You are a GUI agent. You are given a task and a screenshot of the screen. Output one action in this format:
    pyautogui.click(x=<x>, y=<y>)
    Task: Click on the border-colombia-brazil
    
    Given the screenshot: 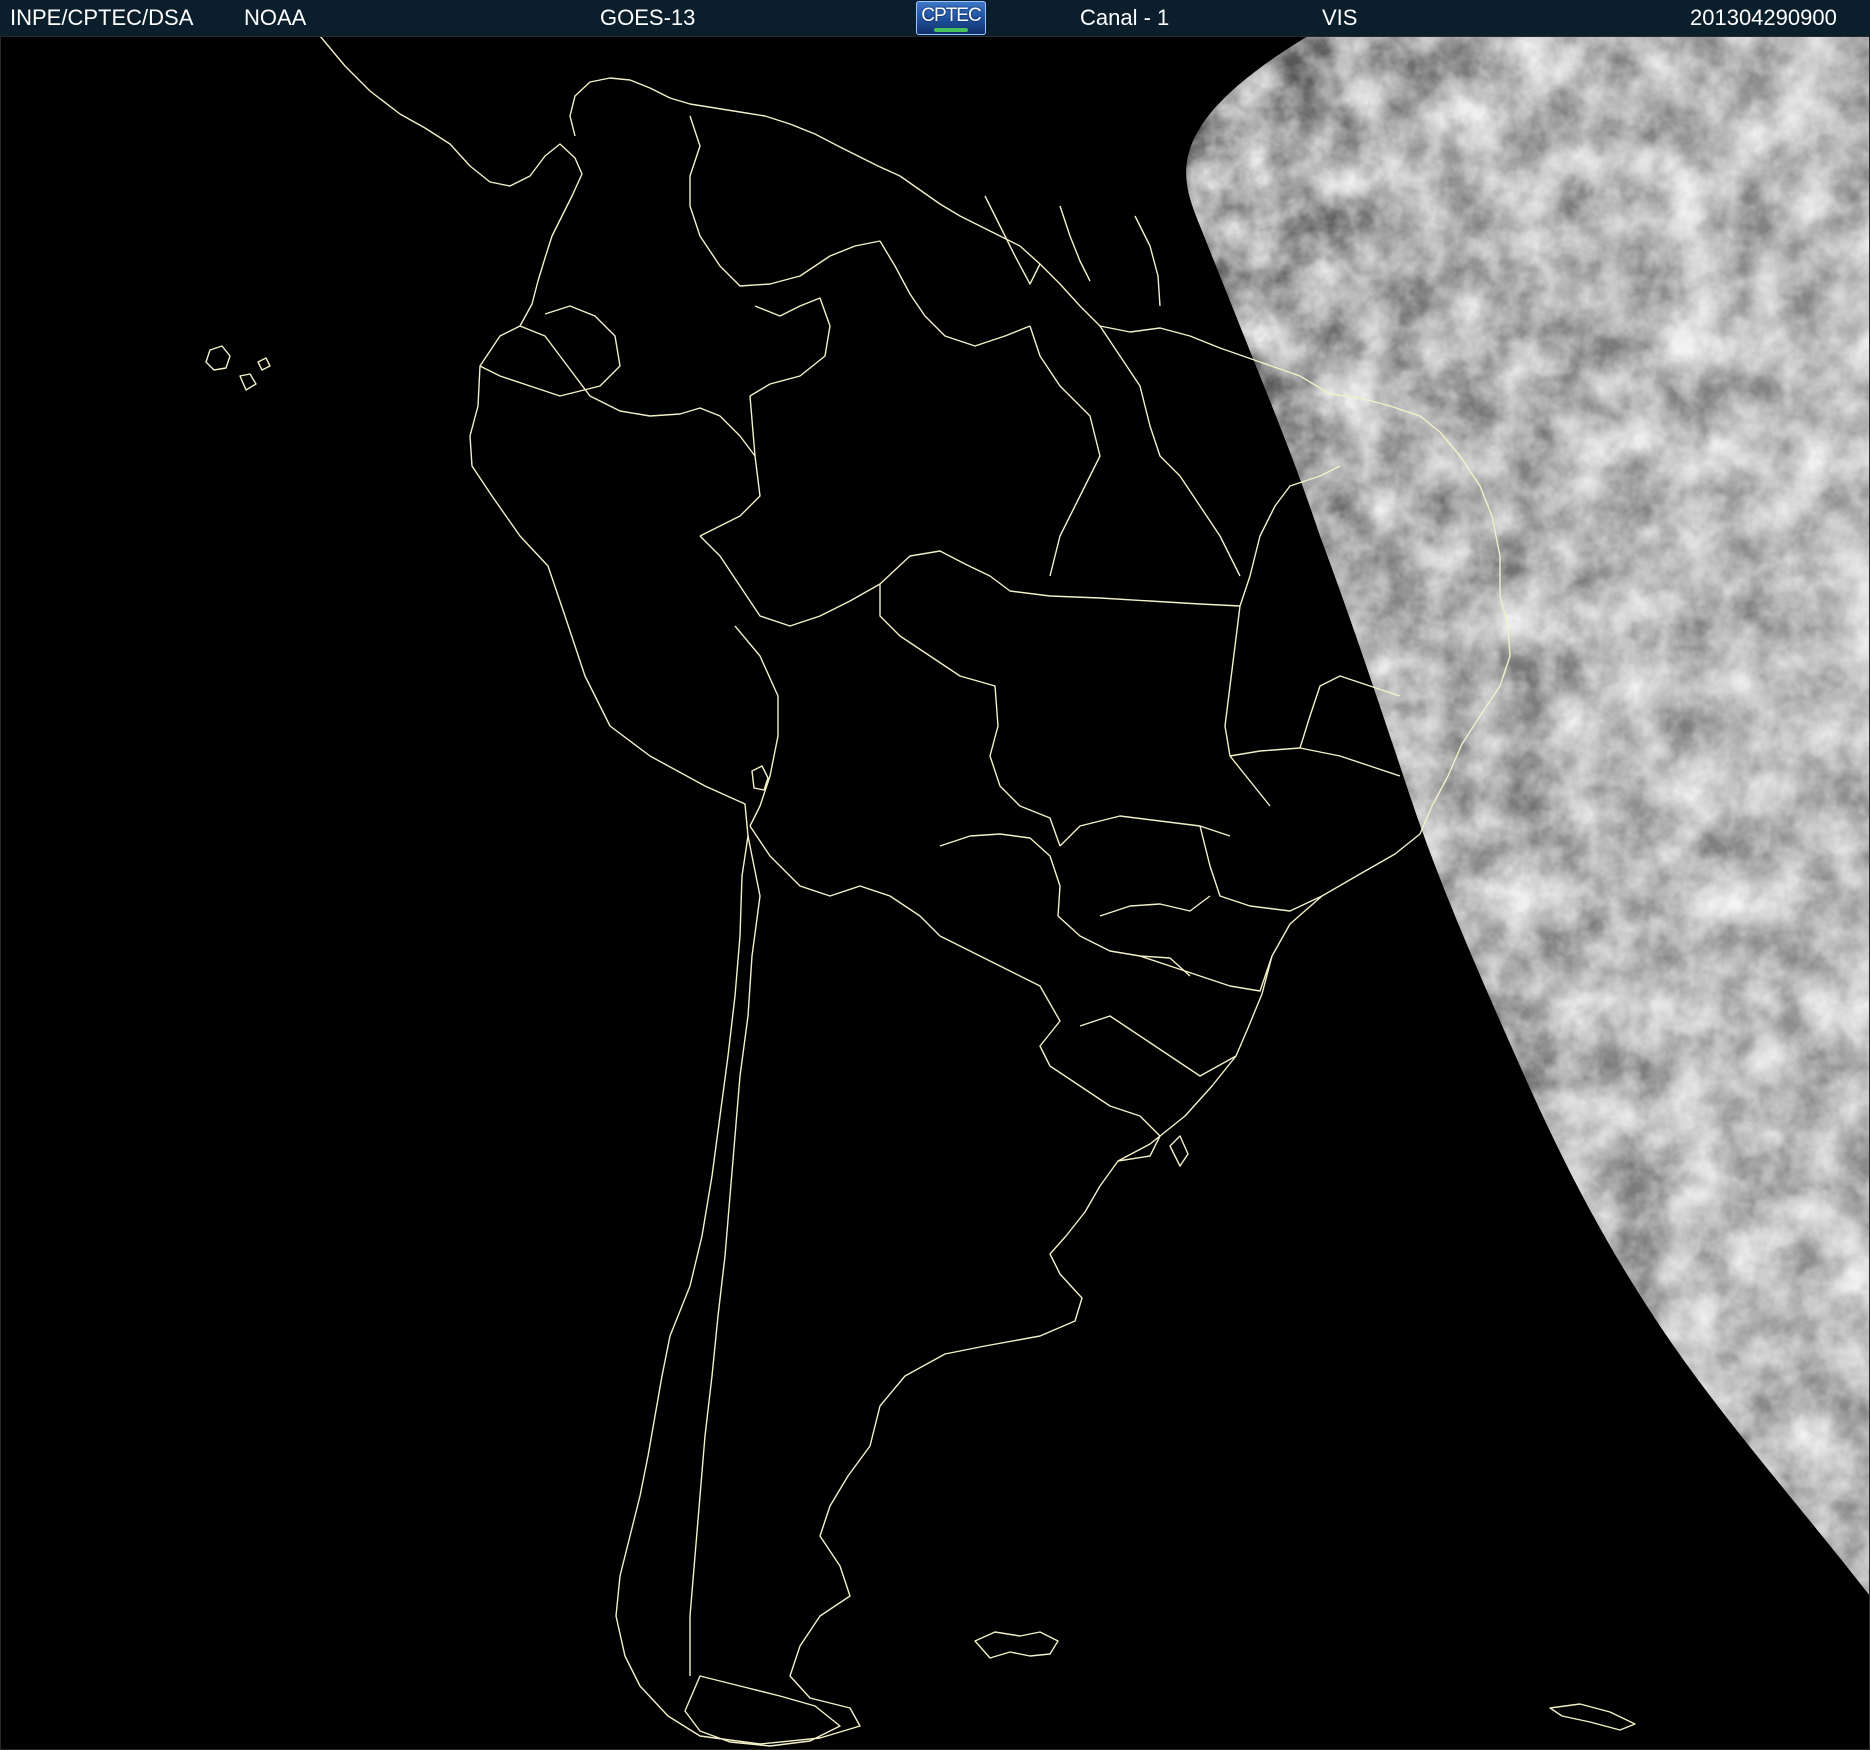 What is the action you would take?
    pyautogui.click(x=790, y=377)
    